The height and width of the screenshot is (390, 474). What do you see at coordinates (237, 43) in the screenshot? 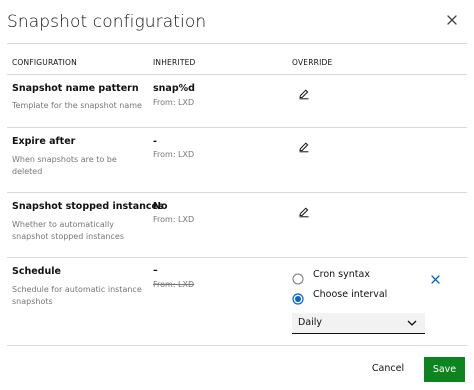
I see `header-divider` at bounding box center [237, 43].